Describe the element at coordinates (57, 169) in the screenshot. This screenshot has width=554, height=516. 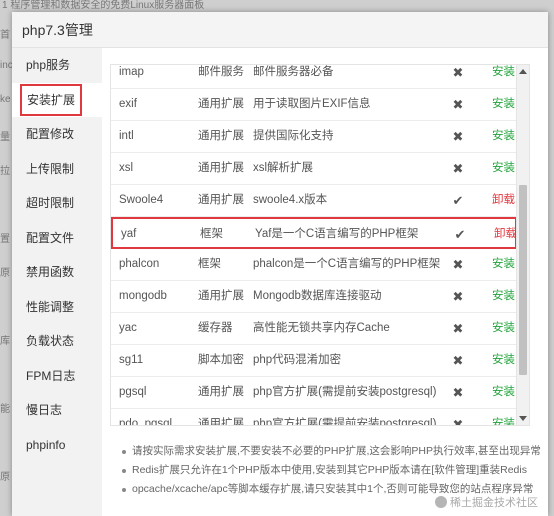
I see `sidebar-item-upload-limit: 上传限制` at that location.